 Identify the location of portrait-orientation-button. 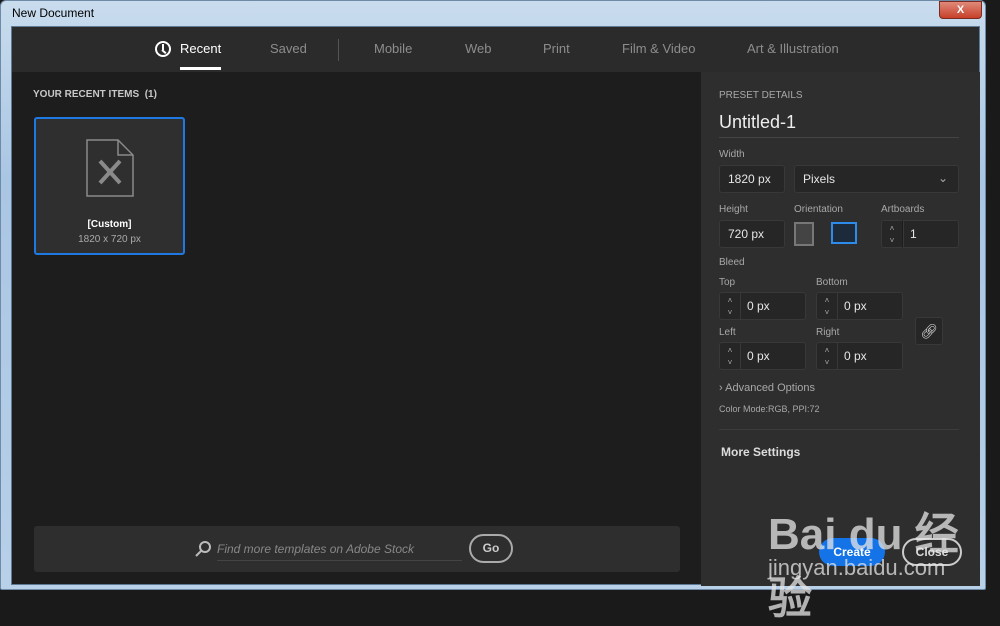
(804, 234).